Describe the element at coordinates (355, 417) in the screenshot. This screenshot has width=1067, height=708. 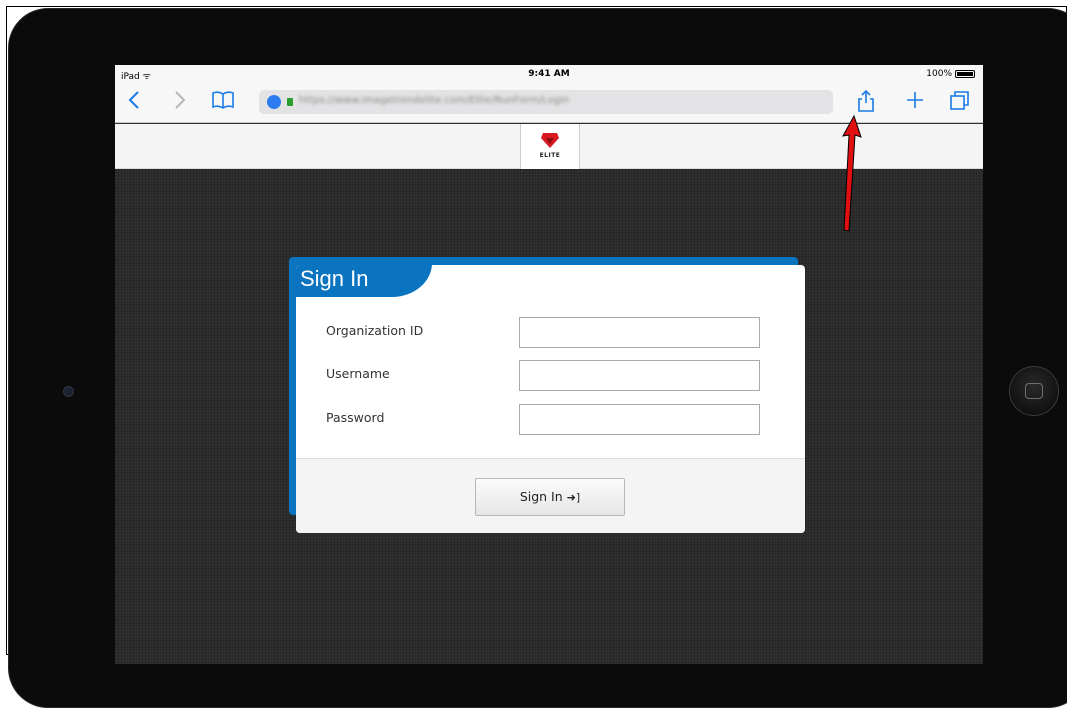
I see `password-label: Password` at that location.